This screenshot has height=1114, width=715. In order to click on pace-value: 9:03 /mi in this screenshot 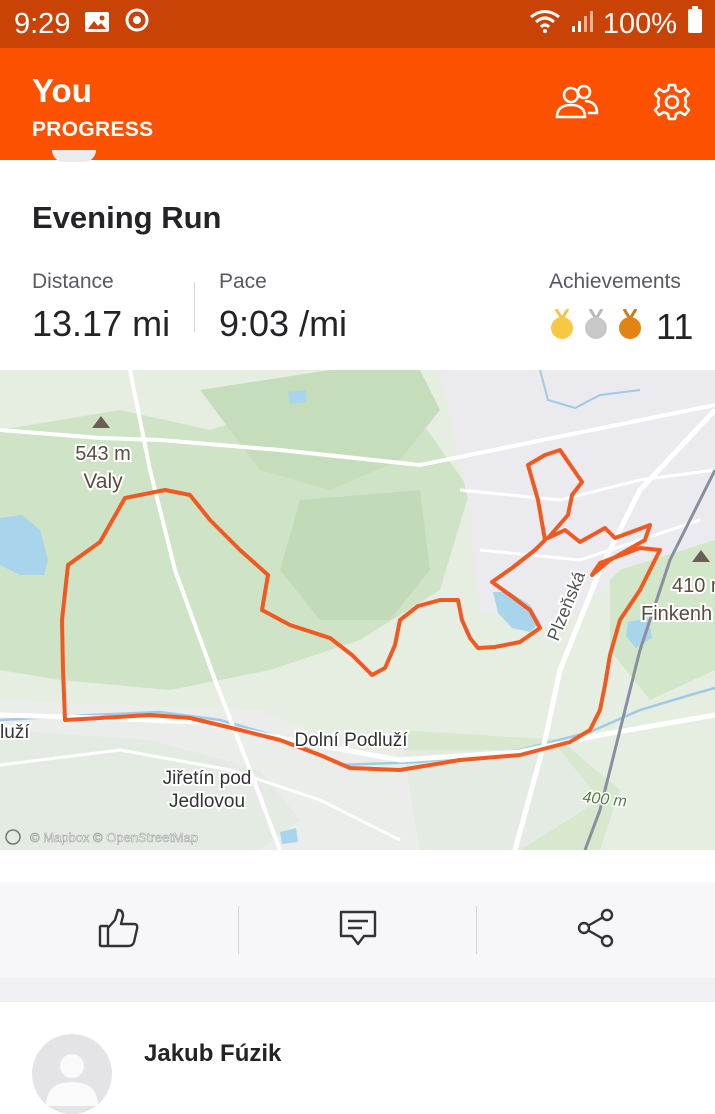, I will do `click(283, 323)`.